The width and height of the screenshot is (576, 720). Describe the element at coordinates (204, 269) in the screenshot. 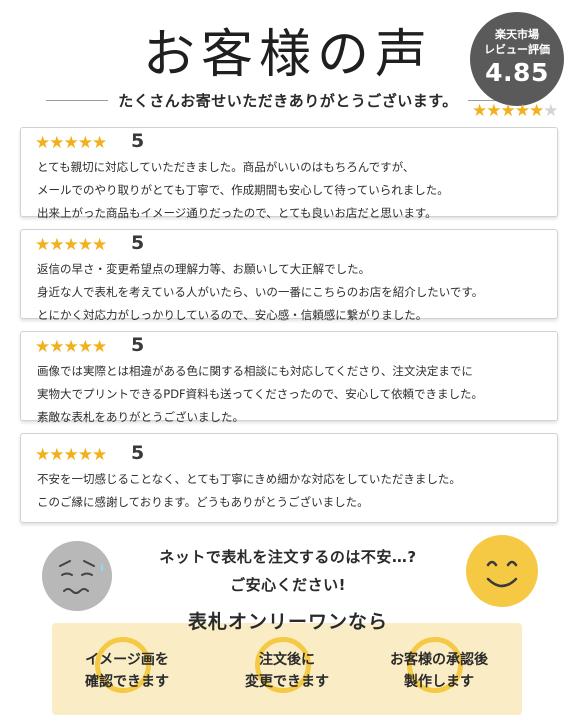

I see `review-text-line: 返信の早さ・変更希望点の理解力等、お願いして大正解でした。` at that location.